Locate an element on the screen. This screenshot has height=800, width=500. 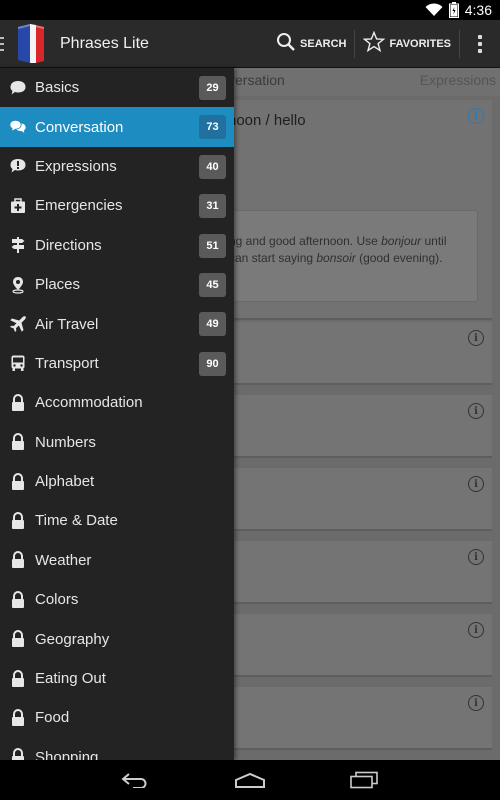
favorites-button: FAVORITES is located at coordinates (407, 43).